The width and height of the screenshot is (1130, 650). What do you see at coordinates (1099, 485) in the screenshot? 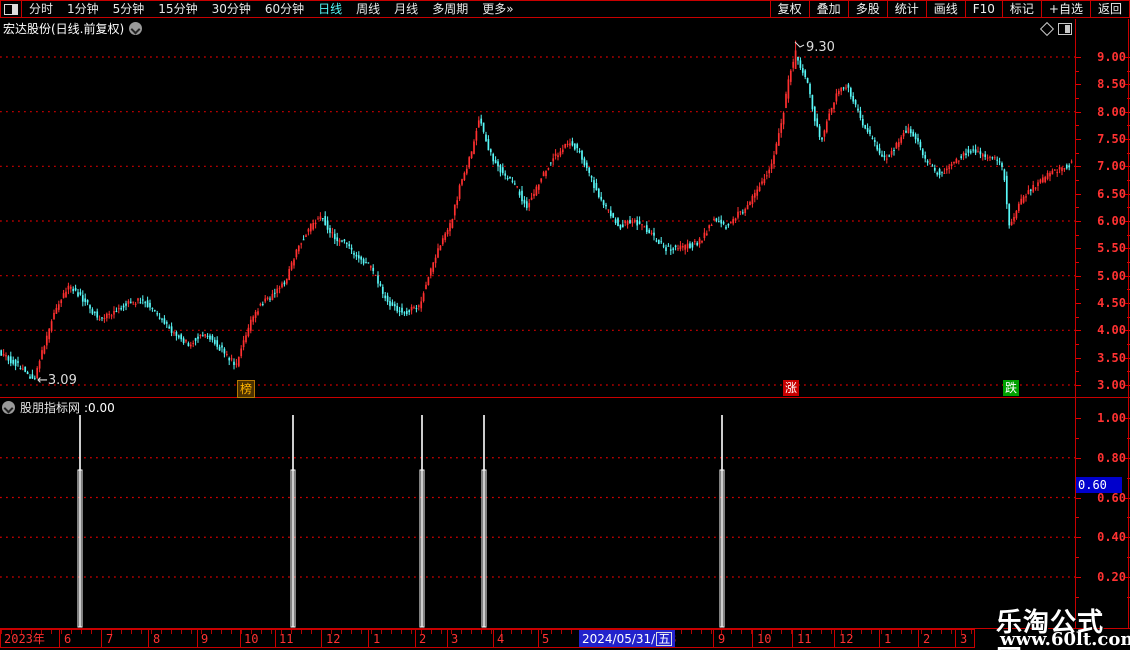
I see `indicator-current-value-box: 0.60` at bounding box center [1099, 485].